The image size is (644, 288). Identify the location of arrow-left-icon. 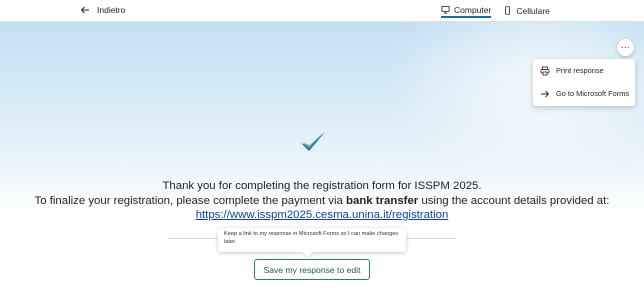
(84, 10).